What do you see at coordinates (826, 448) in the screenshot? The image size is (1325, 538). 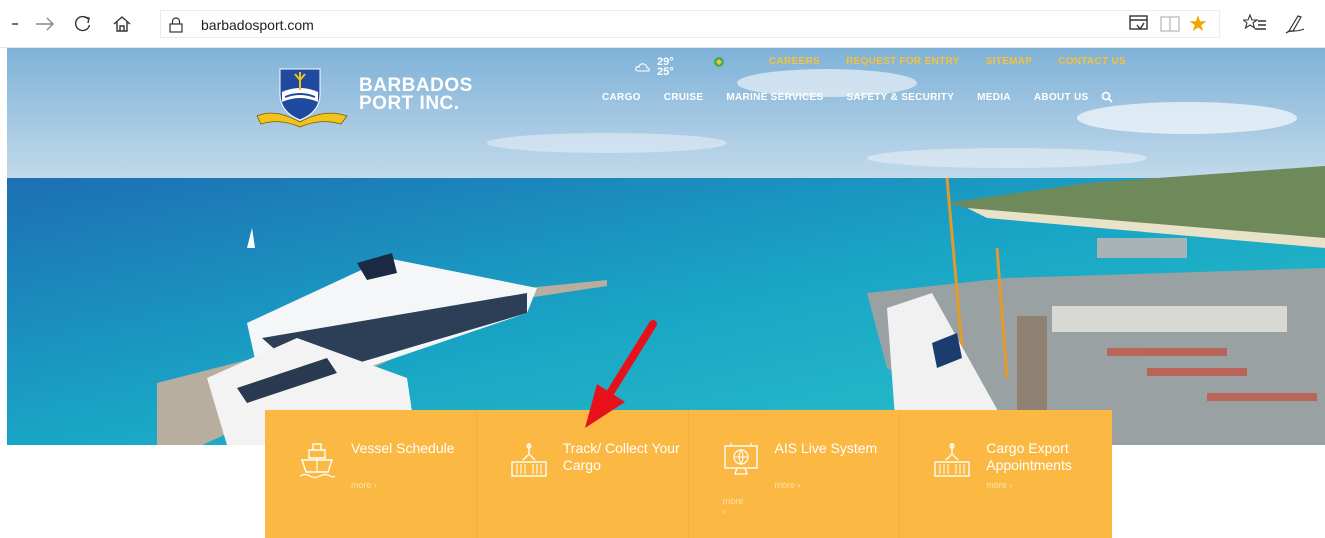 I see `tile-title: AIS Live System` at bounding box center [826, 448].